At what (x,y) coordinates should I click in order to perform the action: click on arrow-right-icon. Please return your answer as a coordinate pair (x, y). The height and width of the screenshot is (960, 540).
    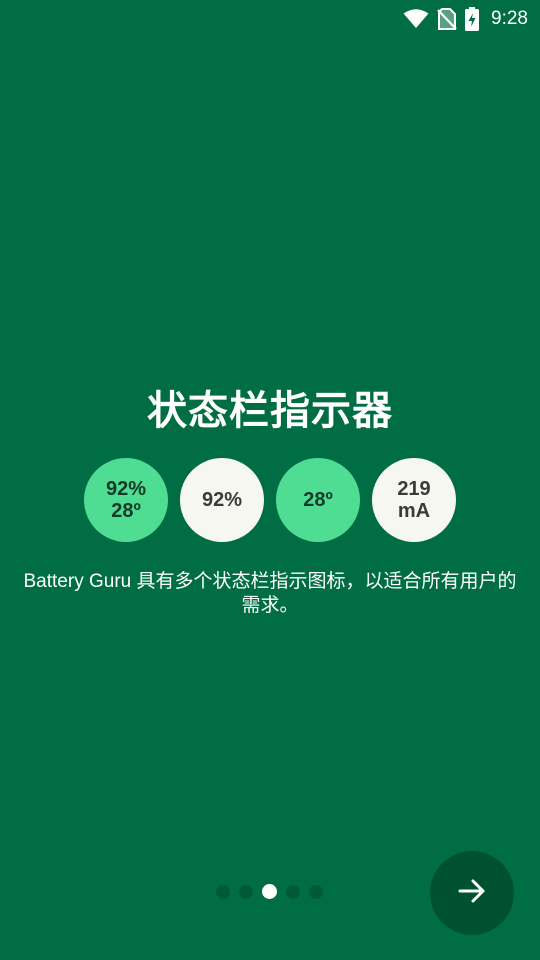
    Looking at the image, I should click on (472, 893).